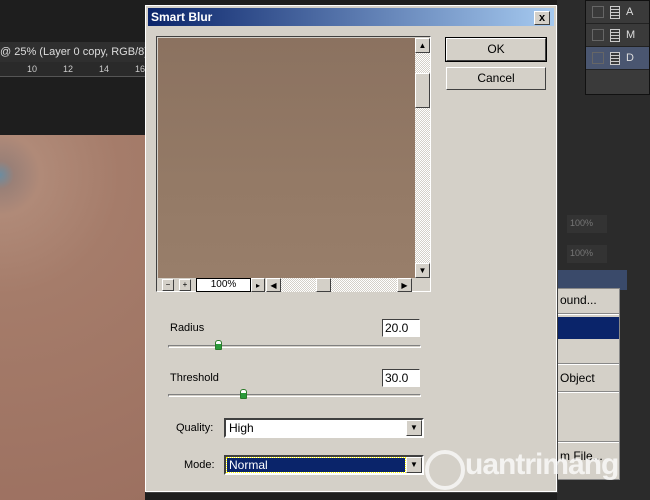 The height and width of the screenshot is (500, 650). Describe the element at coordinates (445, 470) in the screenshot. I see `watermark-logo` at that location.